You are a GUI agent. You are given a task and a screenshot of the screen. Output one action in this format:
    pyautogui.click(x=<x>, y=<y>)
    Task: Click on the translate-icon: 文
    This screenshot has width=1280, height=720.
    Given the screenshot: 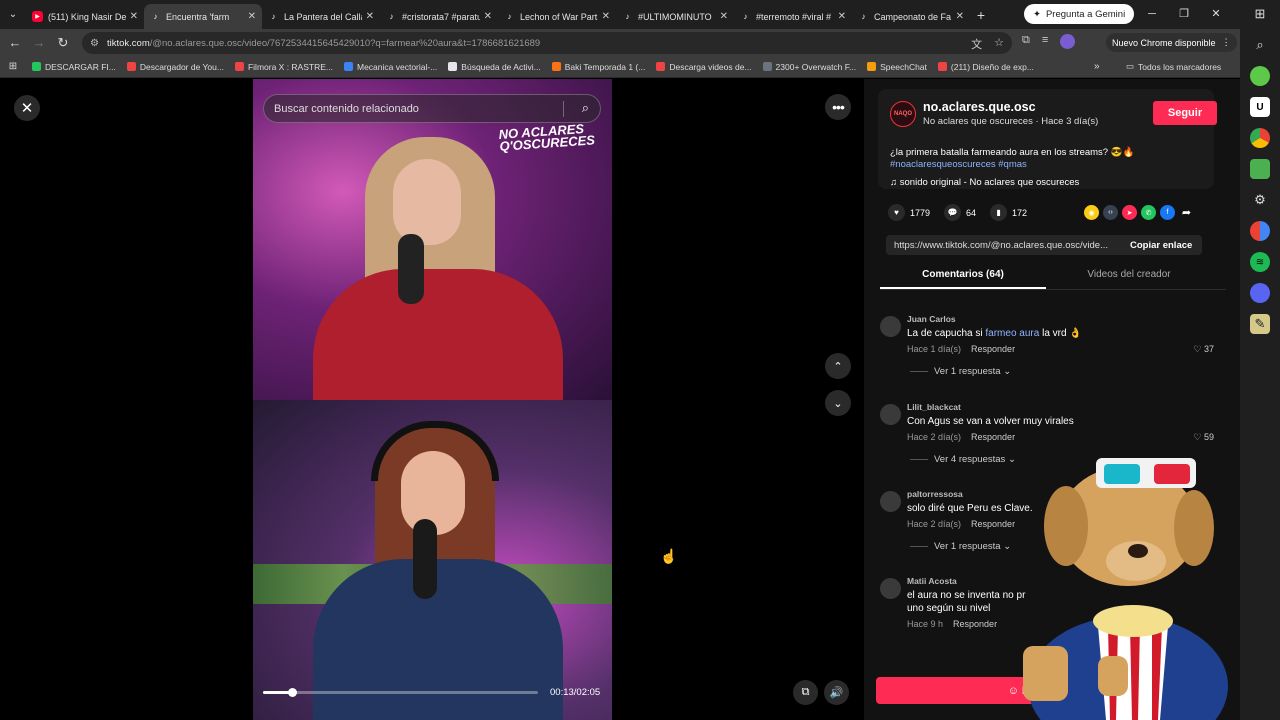 What is the action you would take?
    pyautogui.click(x=976, y=44)
    